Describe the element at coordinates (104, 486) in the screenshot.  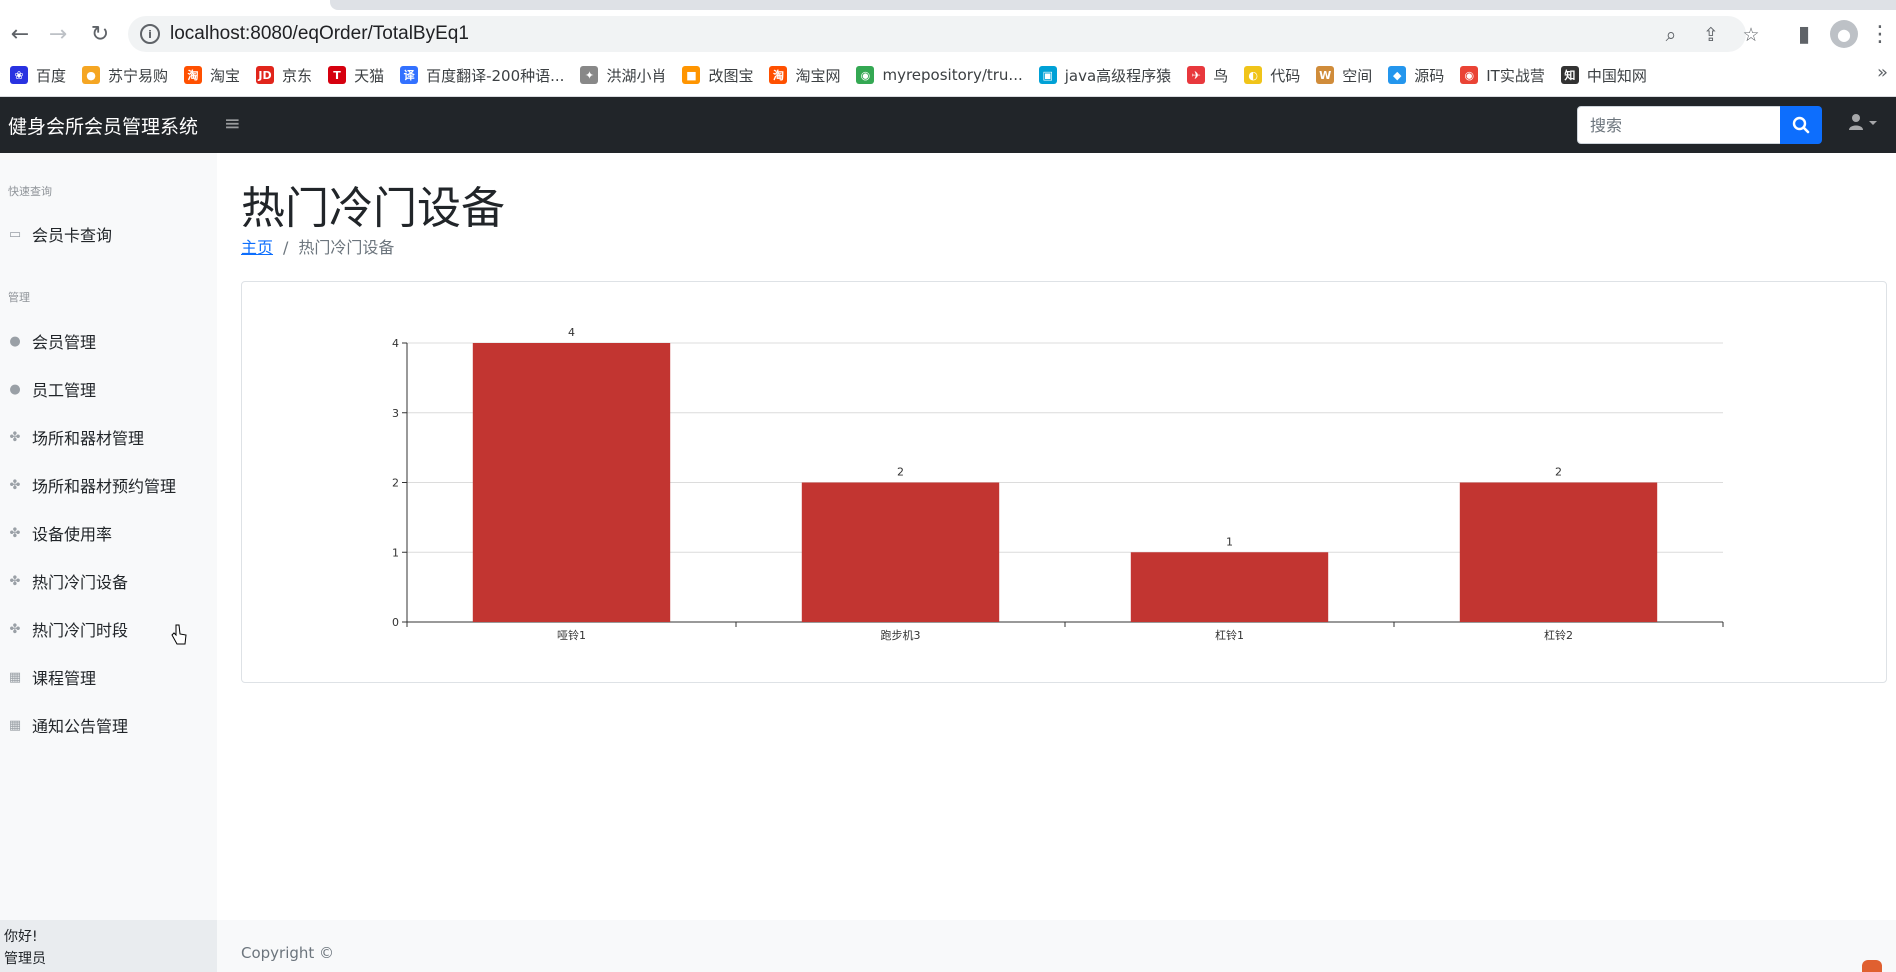
I see `sidebar-item-label: 场所和器材预约管理` at that location.